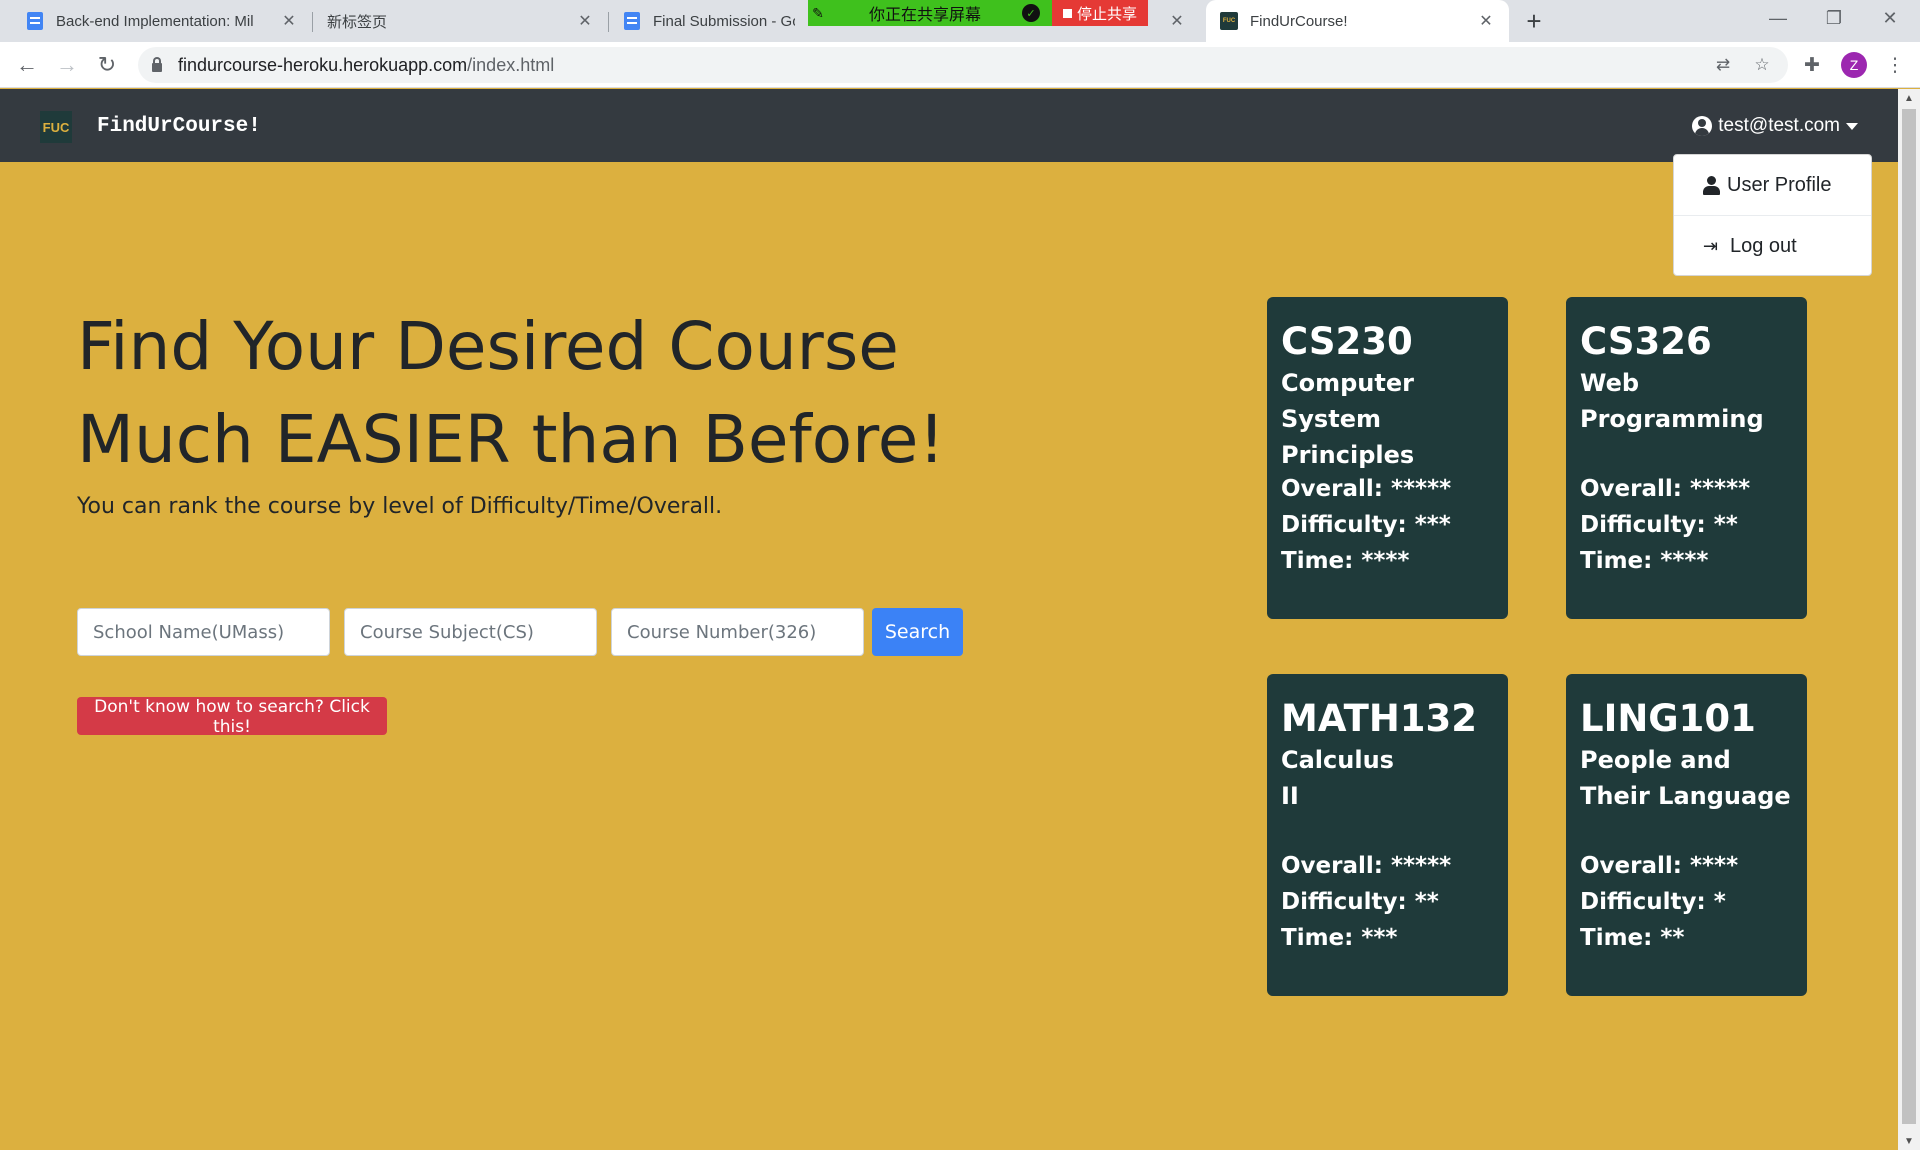 The image size is (1920, 1150). What do you see at coordinates (1665, 525) in the screenshot?
I see `course-ratings: Overall: ***** Difficulty: ** Time: ****` at bounding box center [1665, 525].